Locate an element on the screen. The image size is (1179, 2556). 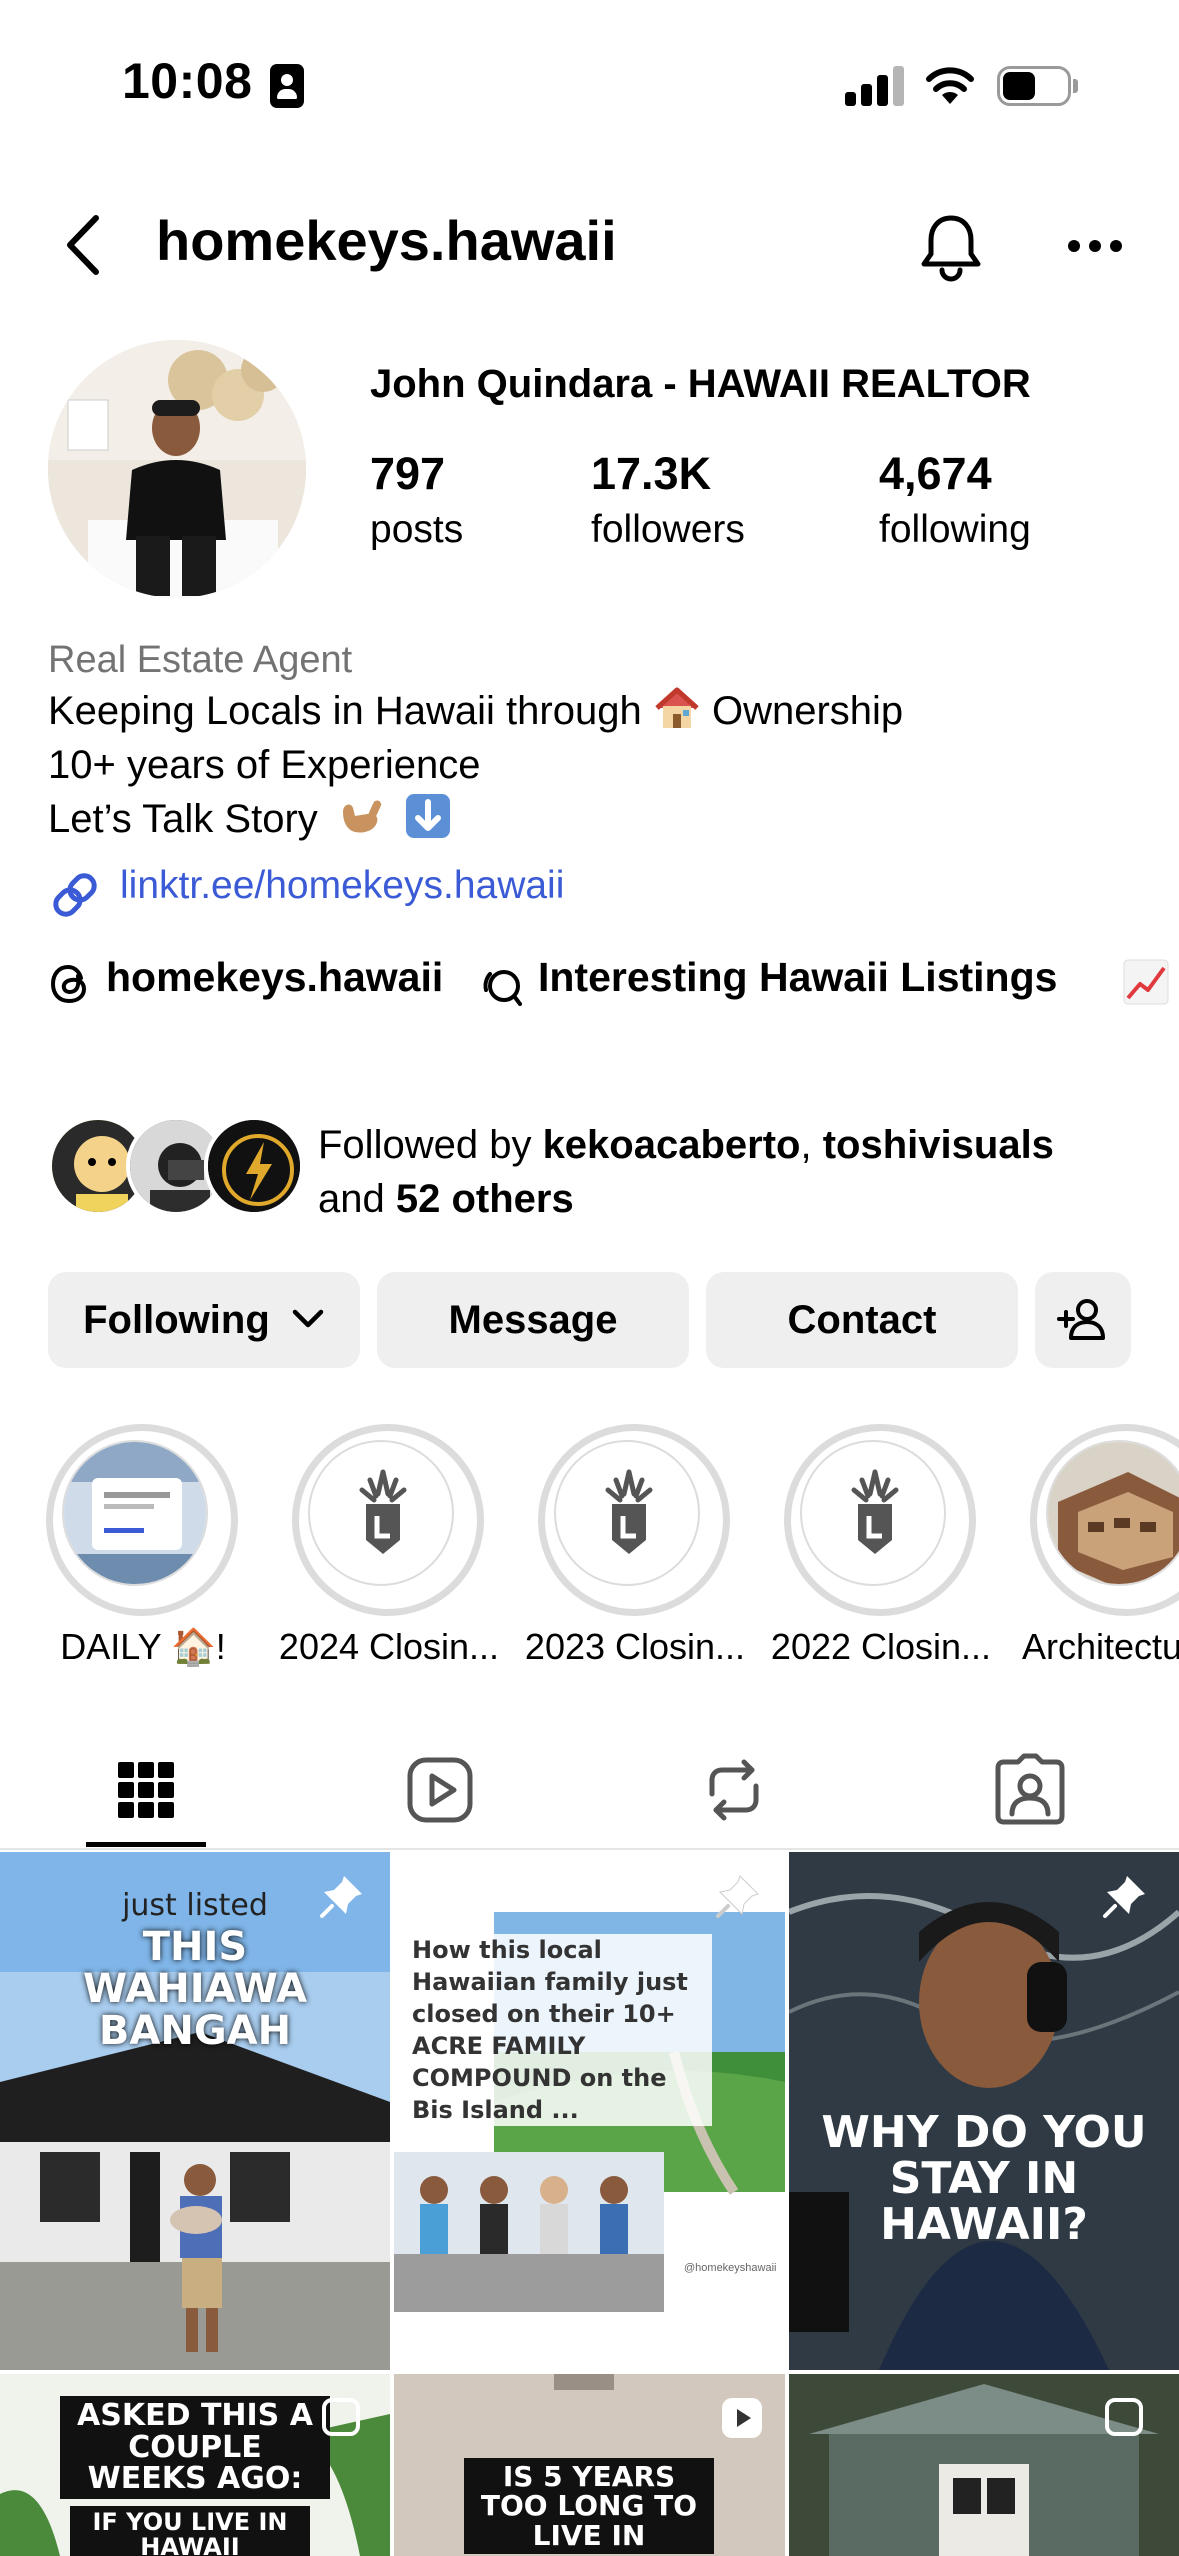
post-caption-title: ASKED THIS A COUPLE WEEKS AGO: is located at coordinates (195, 2447).